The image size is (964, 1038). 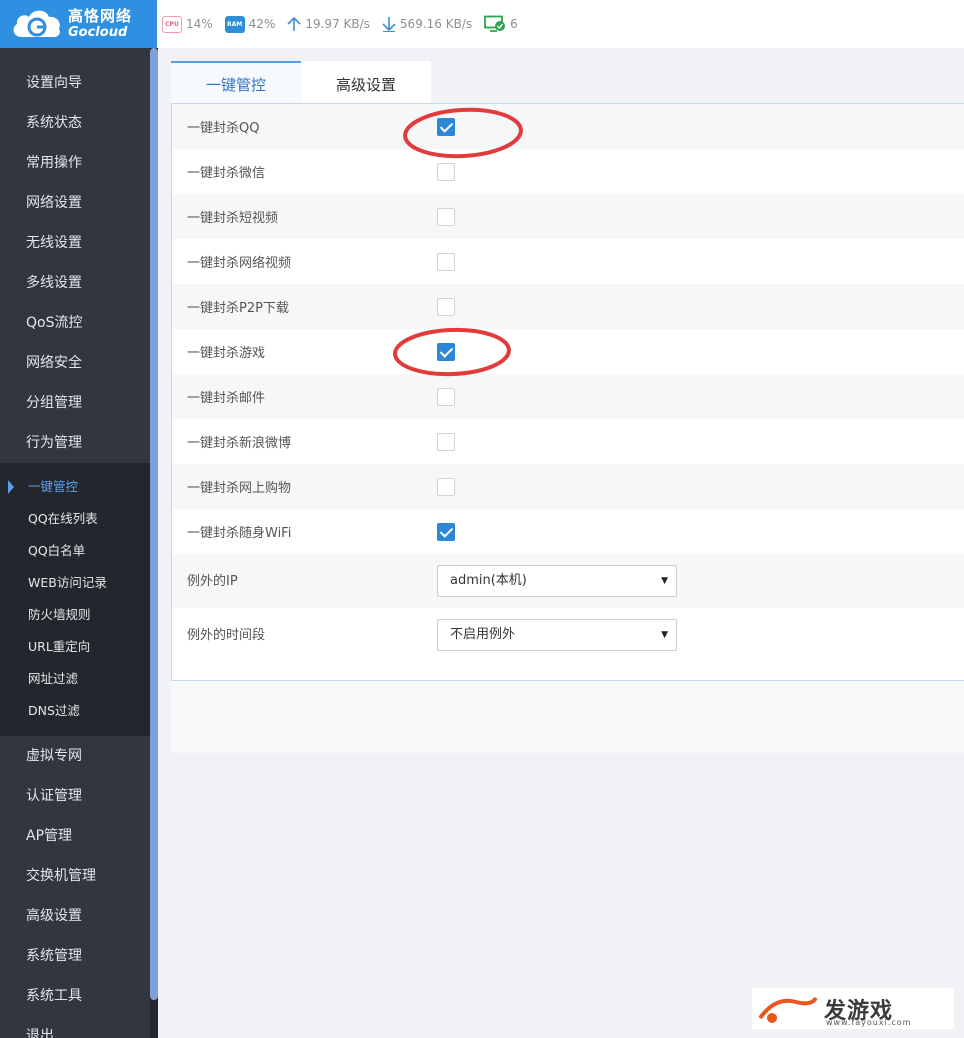 What do you see at coordinates (557, 581) in the screenshot?
I see `exception-ip-select: admin(本机) ▼` at bounding box center [557, 581].